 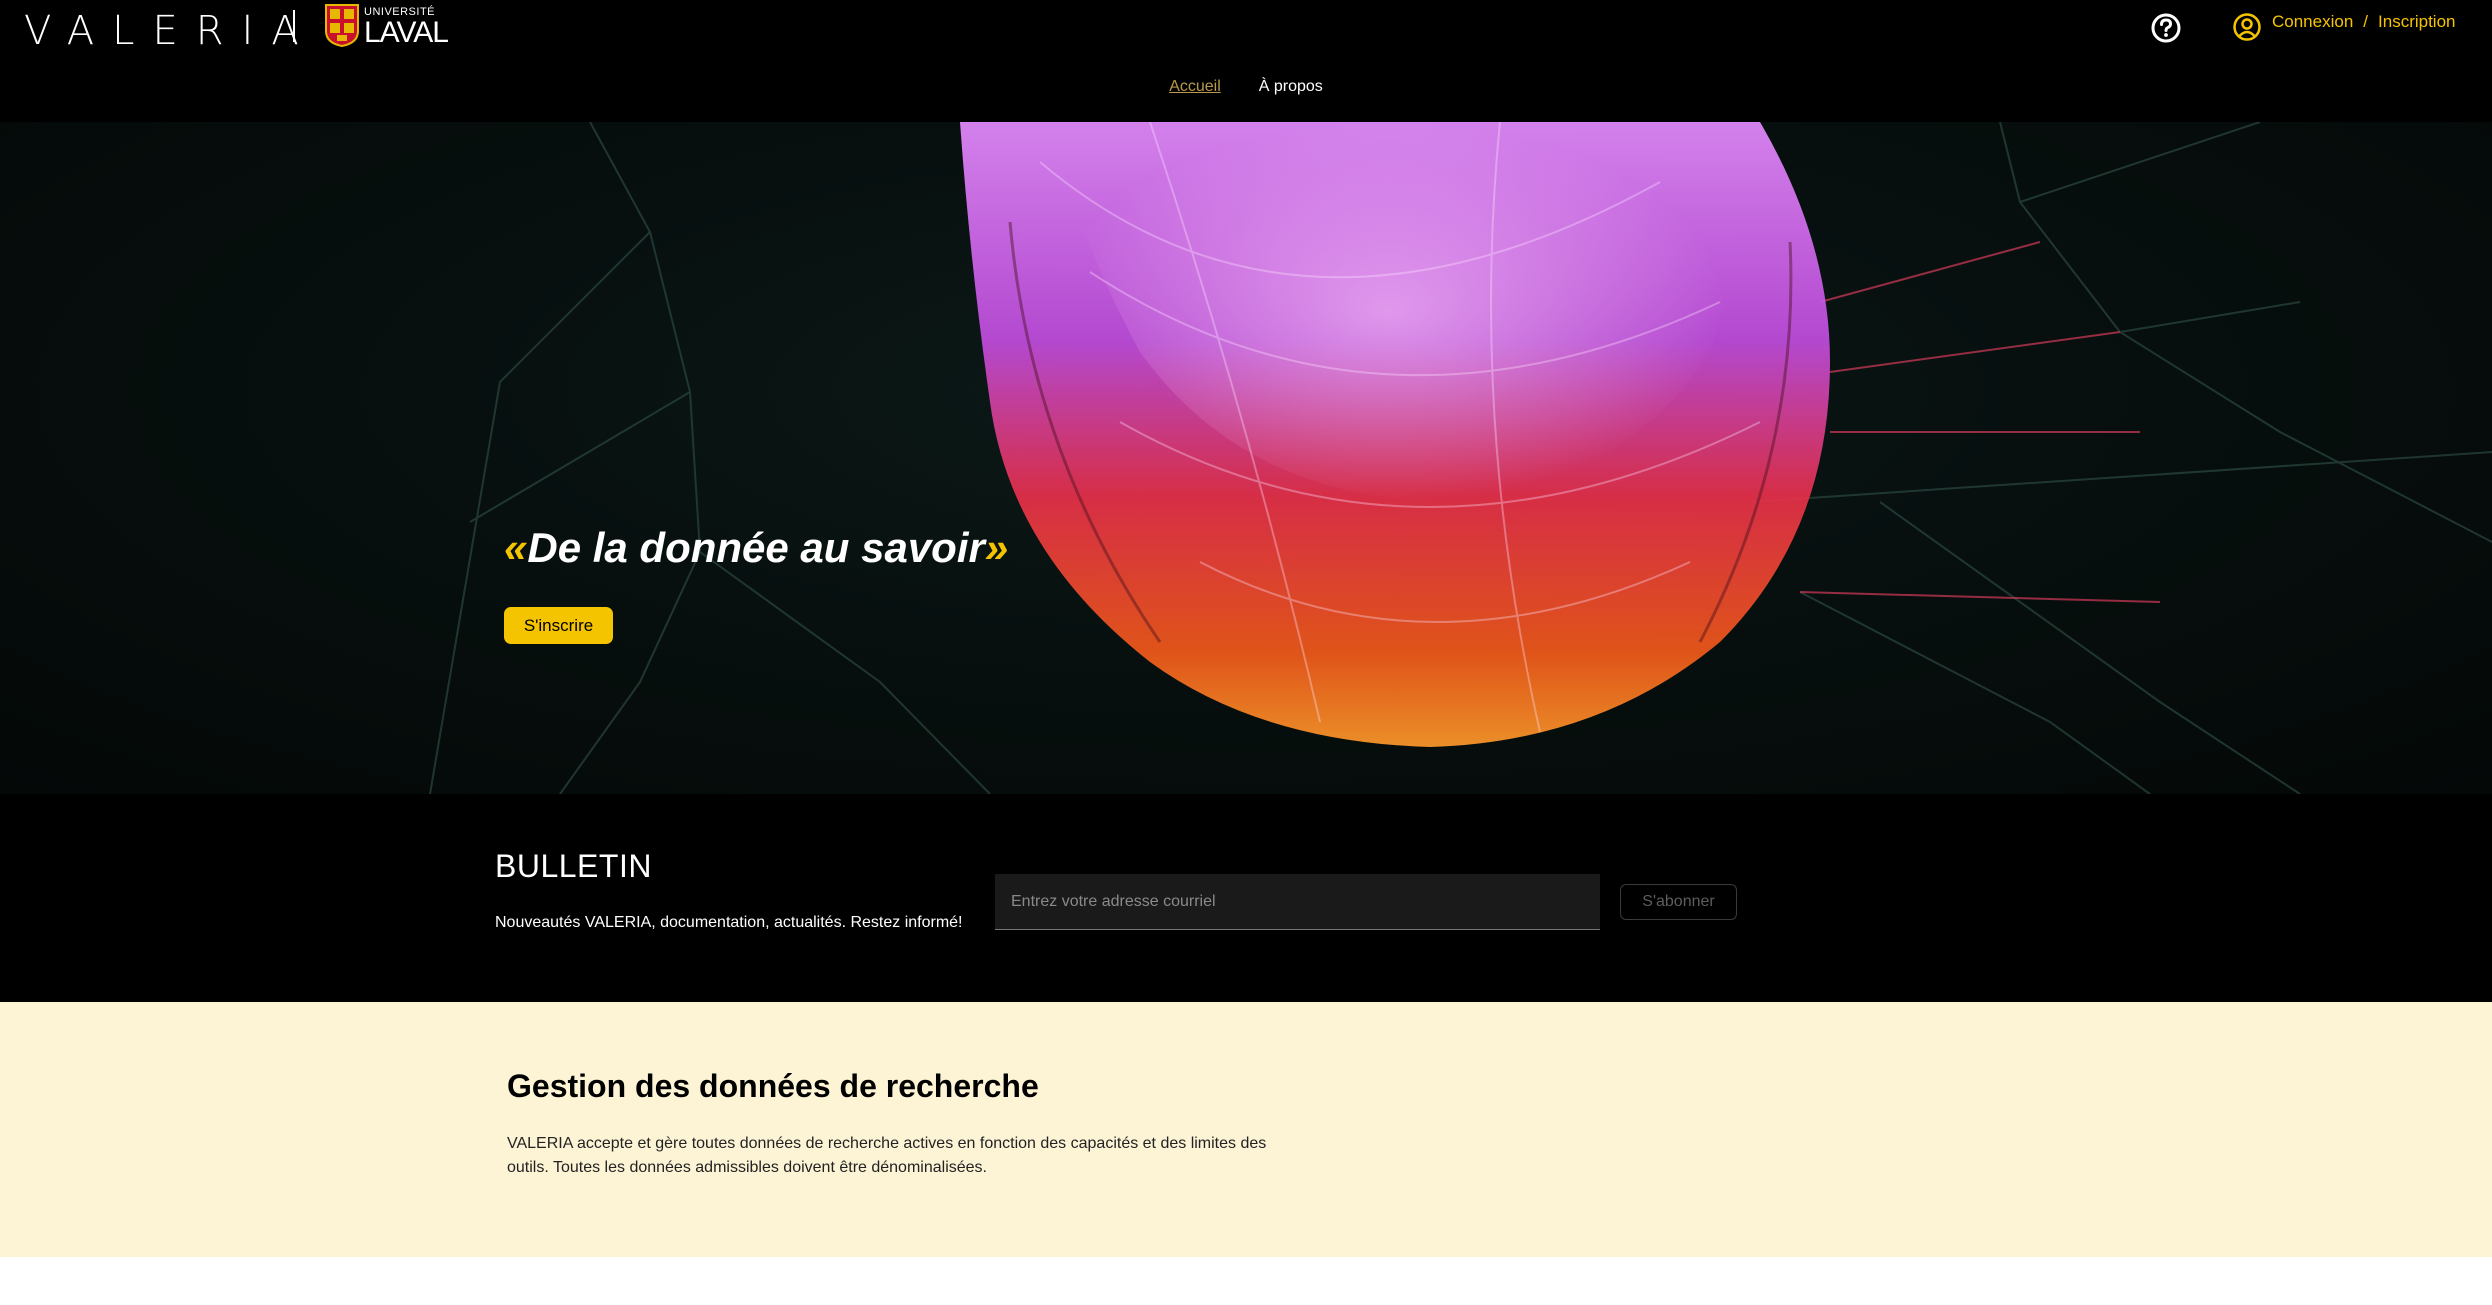 What do you see at coordinates (406, 32) in the screenshot?
I see `ul-logo-big-text: LAVAL` at bounding box center [406, 32].